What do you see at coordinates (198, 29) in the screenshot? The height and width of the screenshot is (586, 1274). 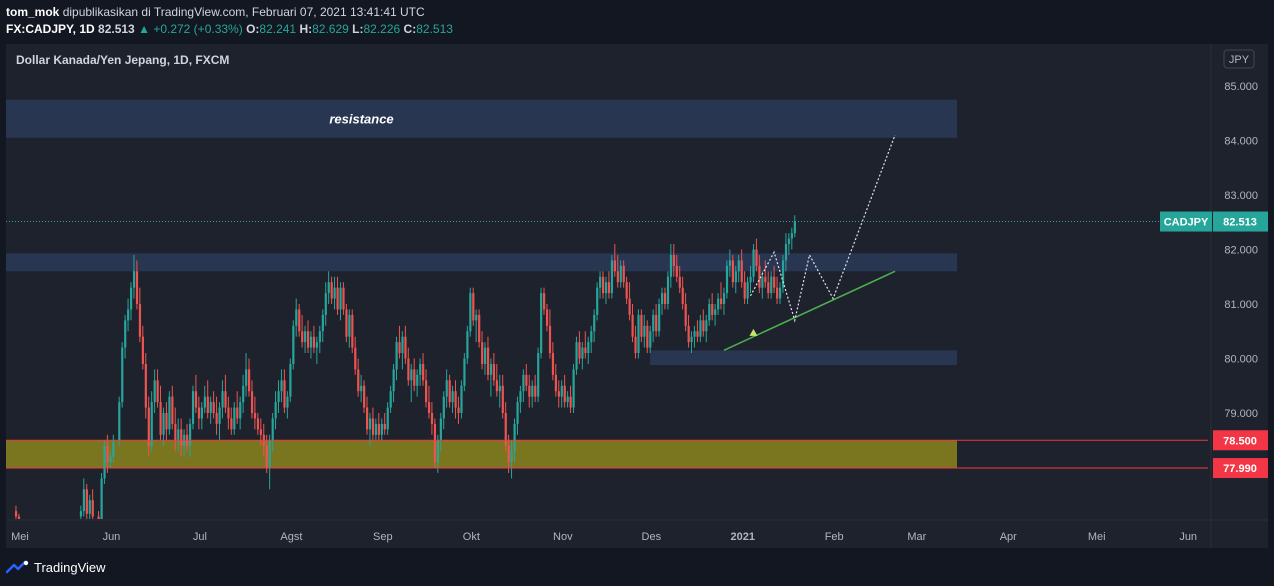 I see `change-value: +0.272 (+0.33%)` at bounding box center [198, 29].